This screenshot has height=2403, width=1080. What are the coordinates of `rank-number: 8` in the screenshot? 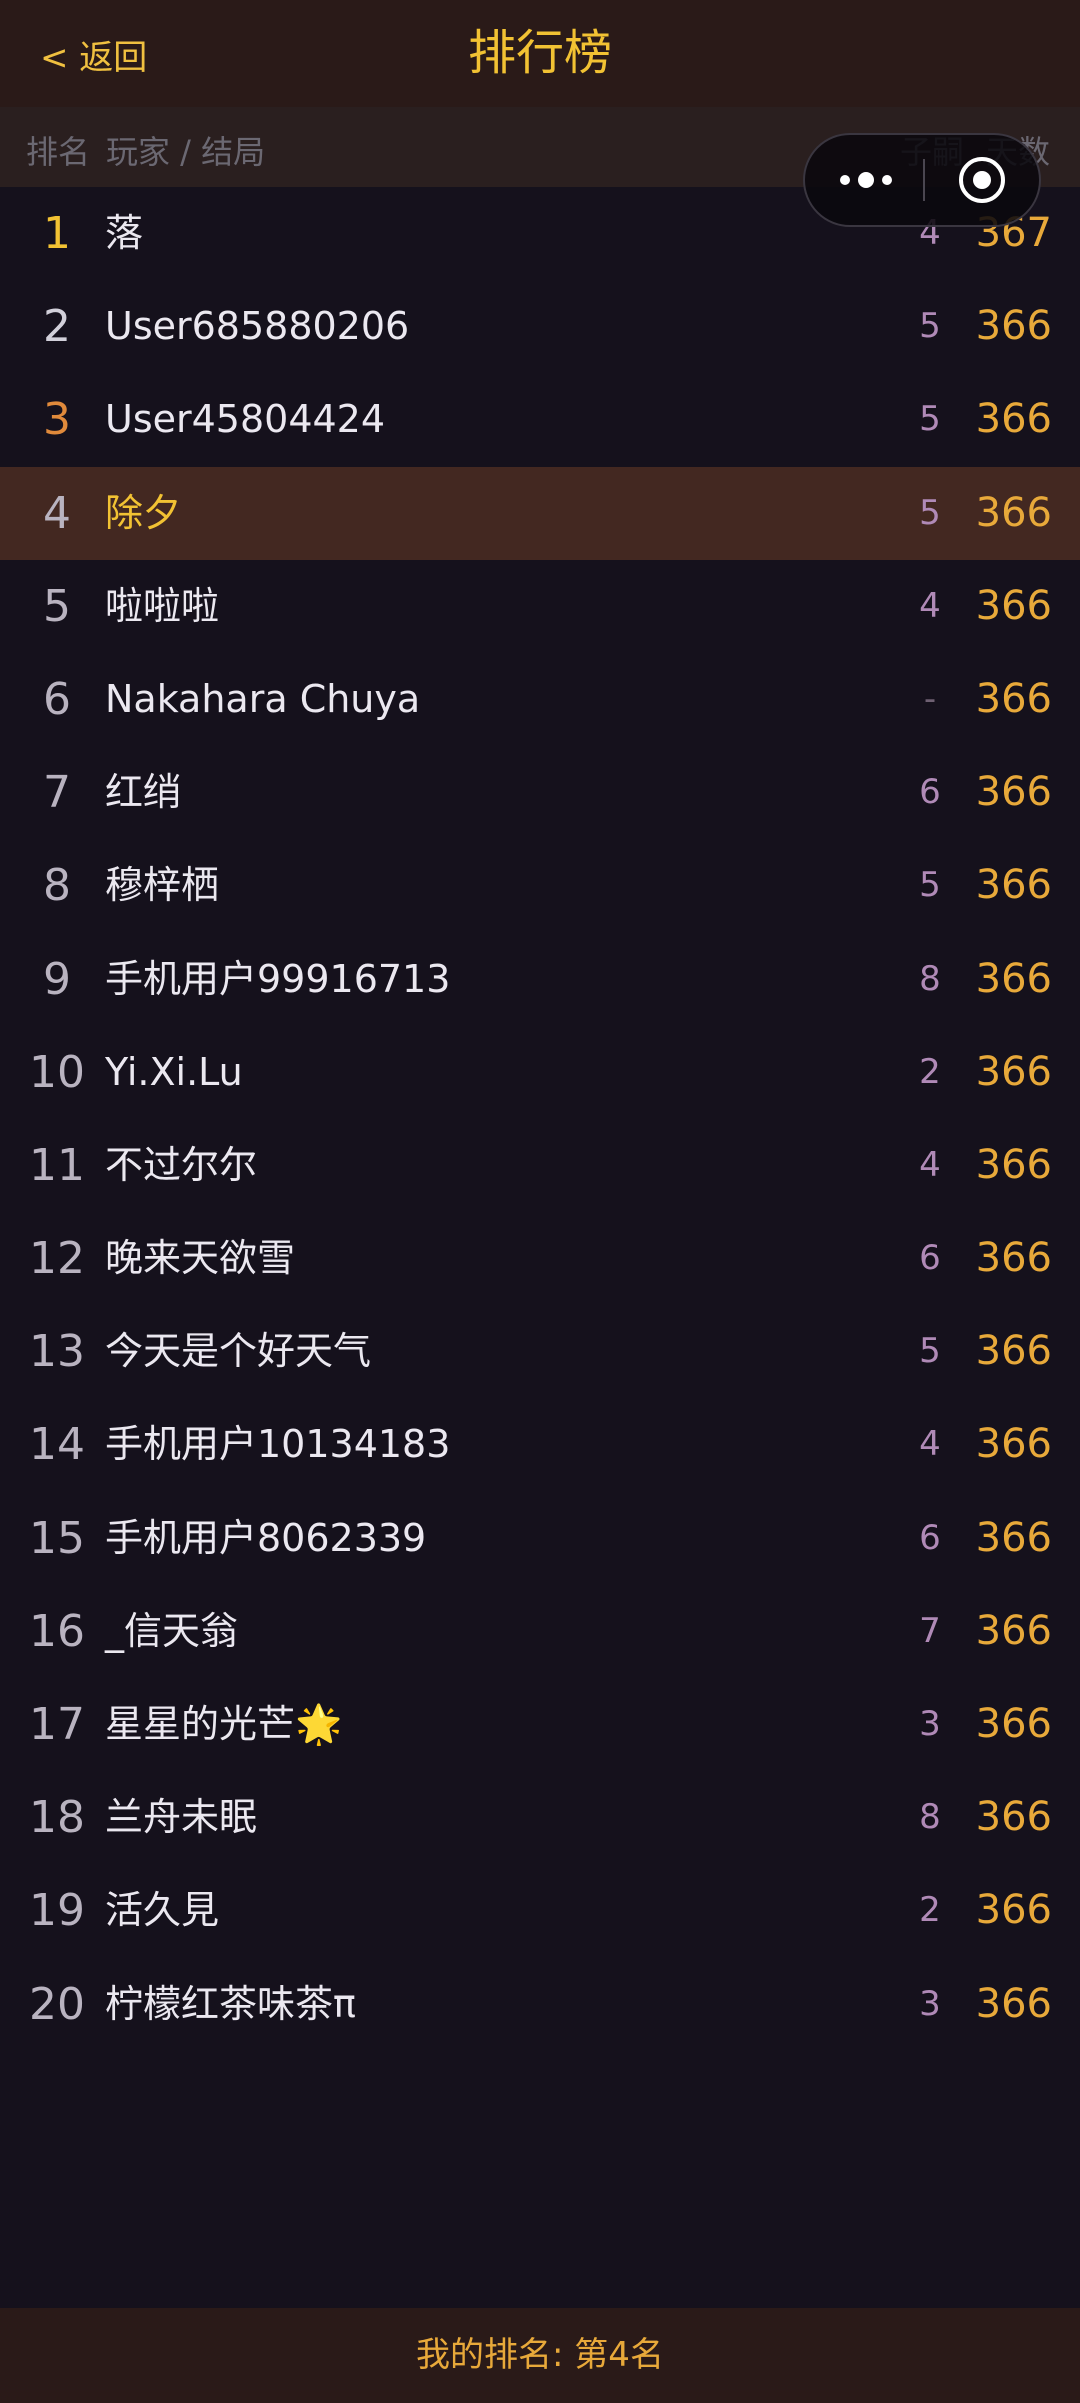 It's located at (57, 886).